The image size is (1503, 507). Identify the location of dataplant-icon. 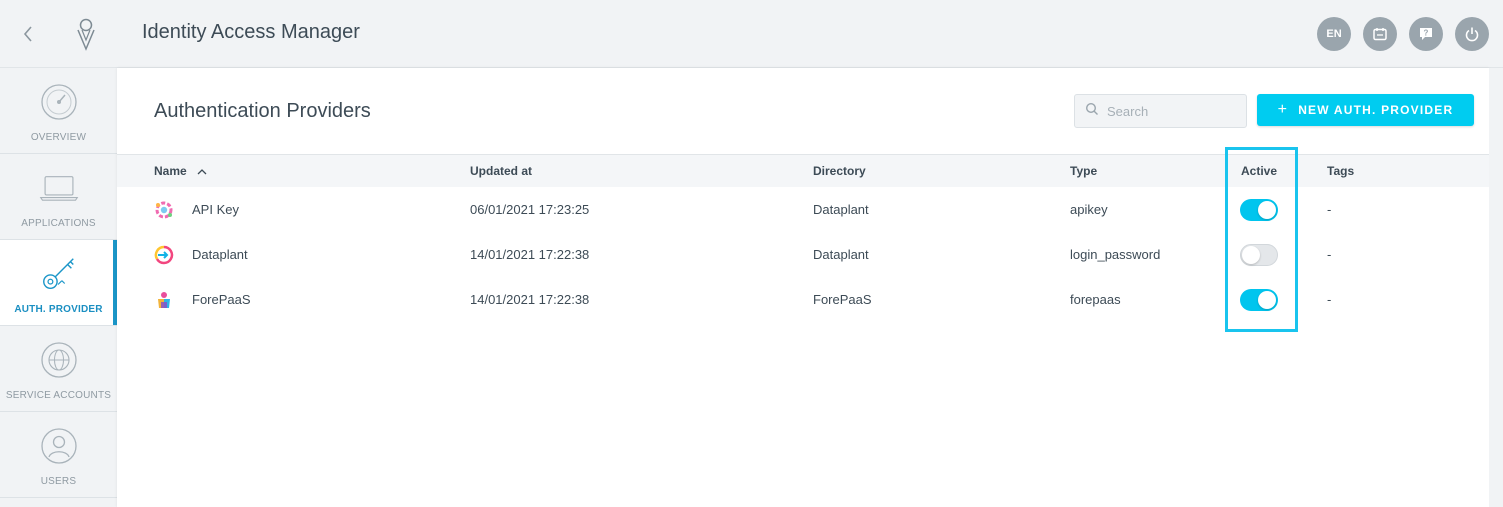
(164, 255).